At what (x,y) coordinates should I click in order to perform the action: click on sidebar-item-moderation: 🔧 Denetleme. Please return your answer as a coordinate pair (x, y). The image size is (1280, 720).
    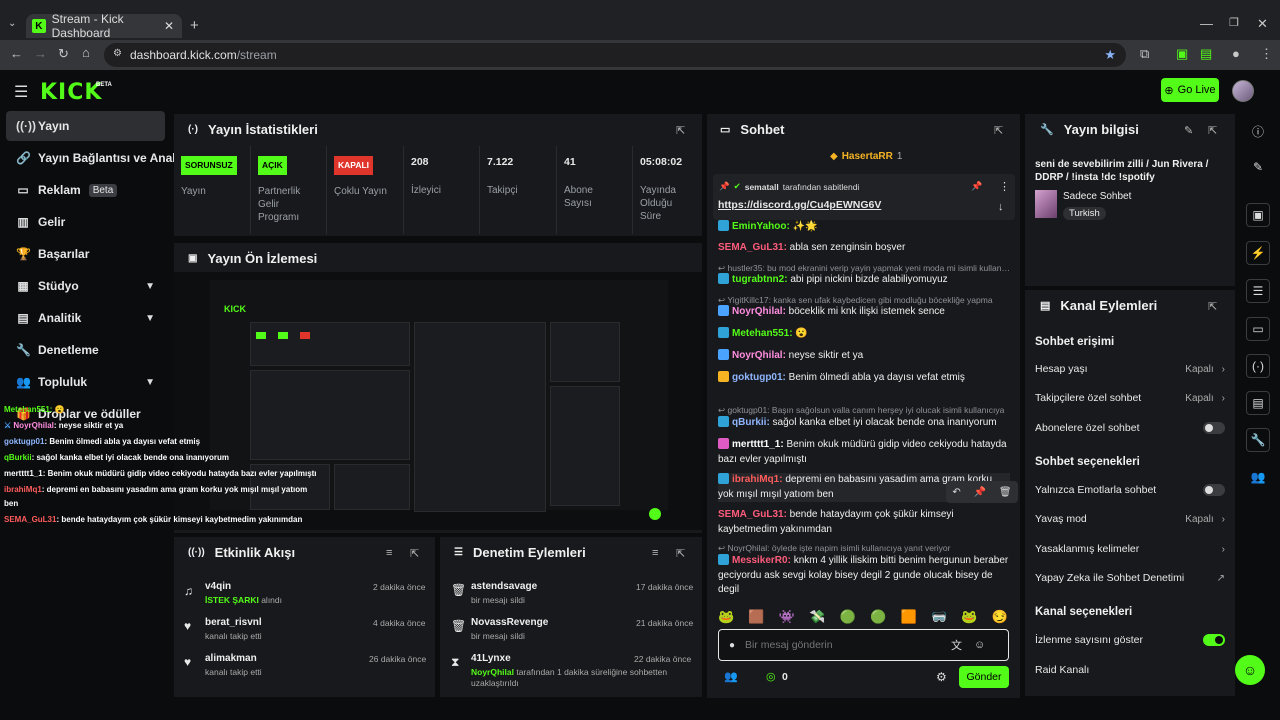
    Looking at the image, I should click on (85, 350).